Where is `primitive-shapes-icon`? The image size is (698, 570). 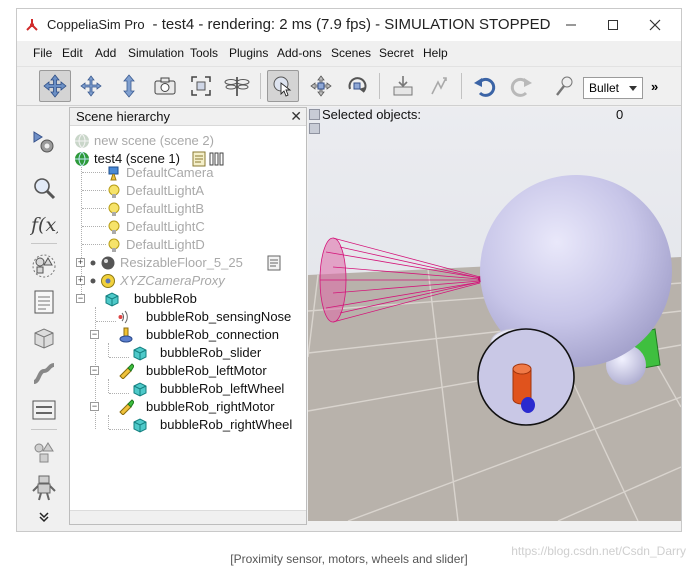
primitive-shapes-icon is located at coordinates (44, 452).